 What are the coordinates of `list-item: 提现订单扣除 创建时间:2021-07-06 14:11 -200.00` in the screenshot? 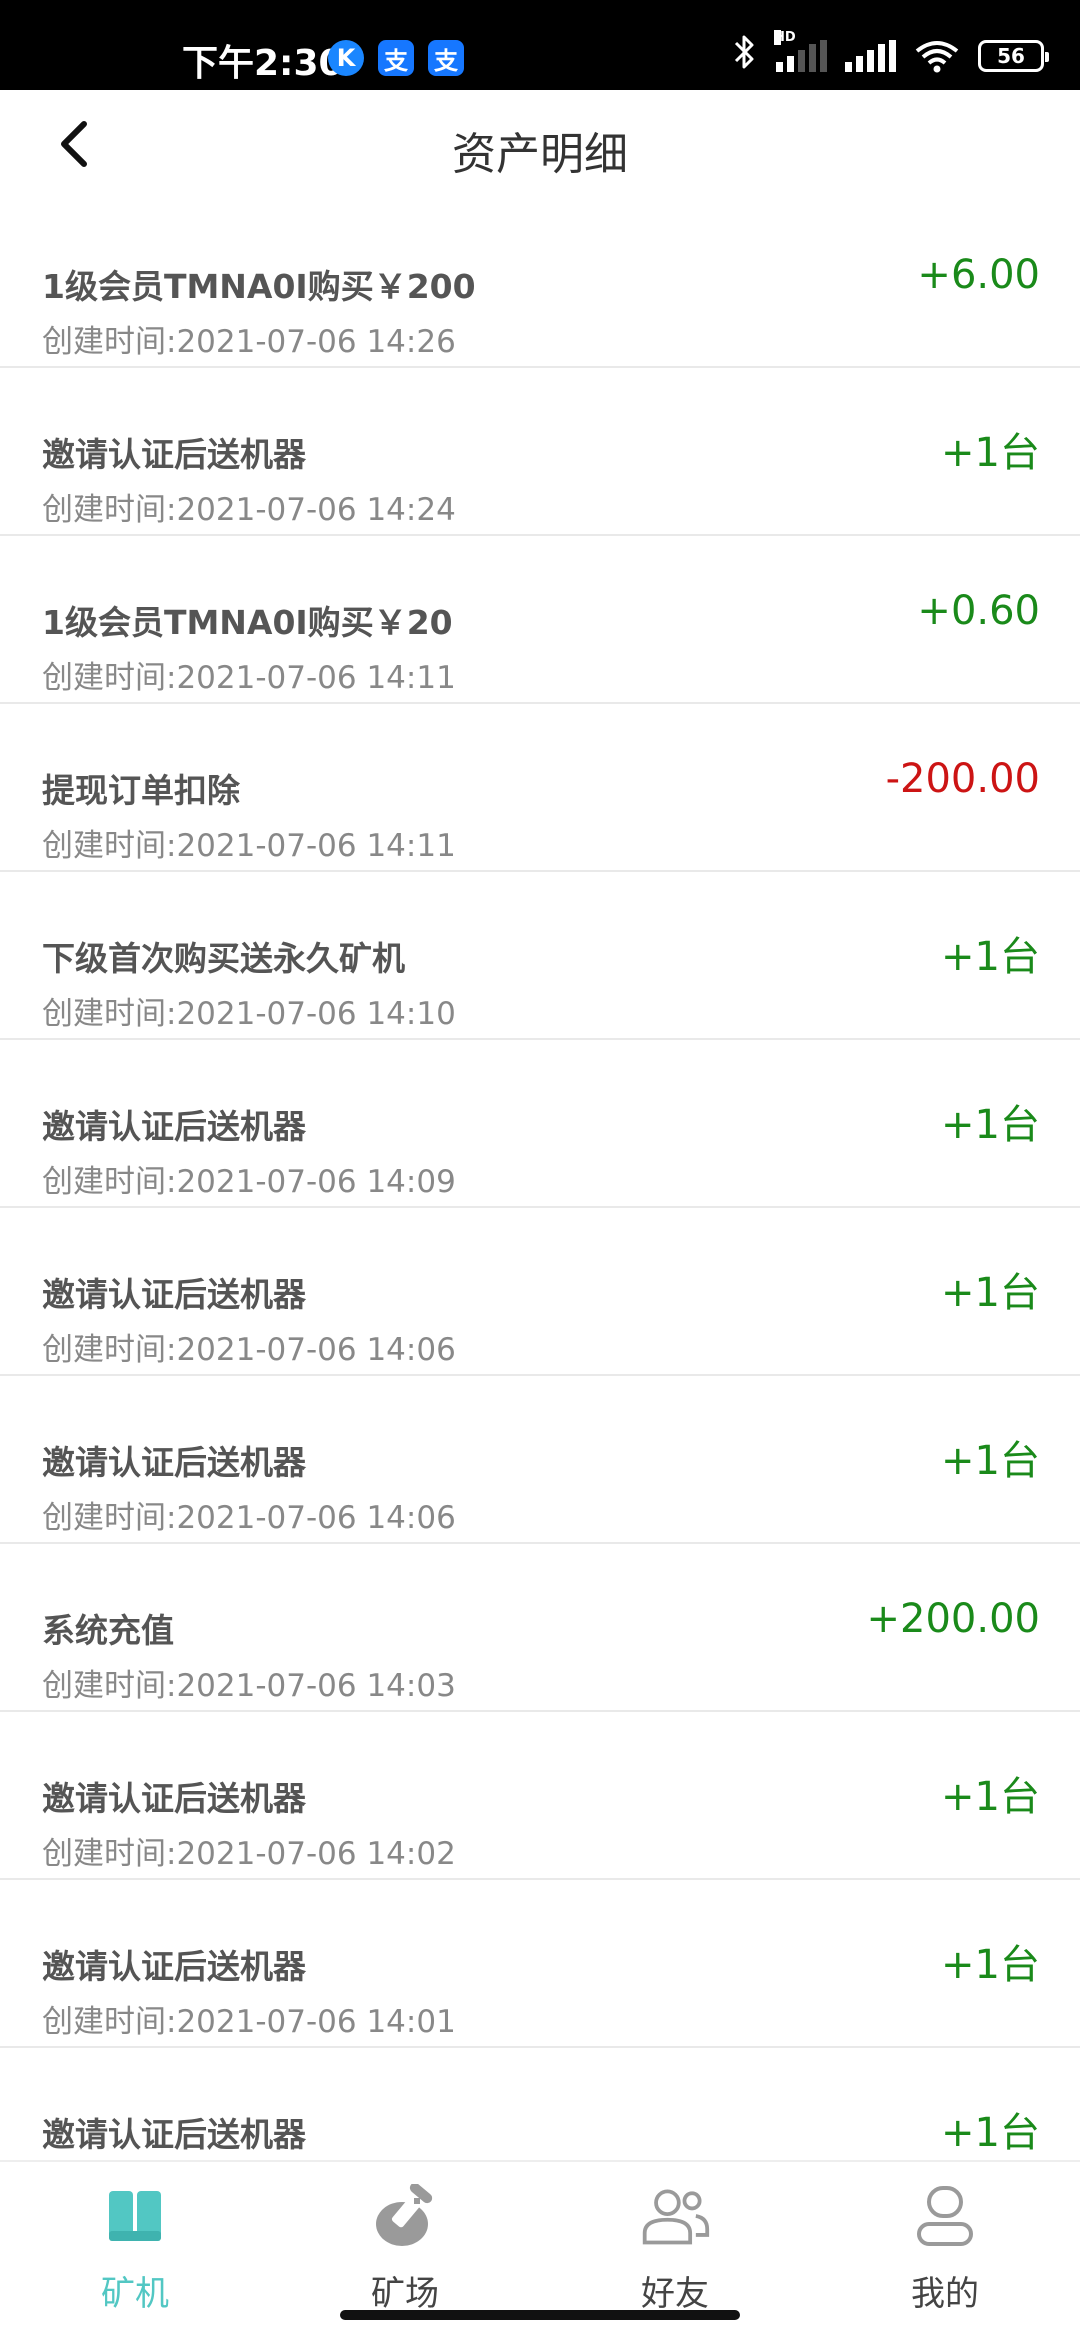 It's located at (540, 788).